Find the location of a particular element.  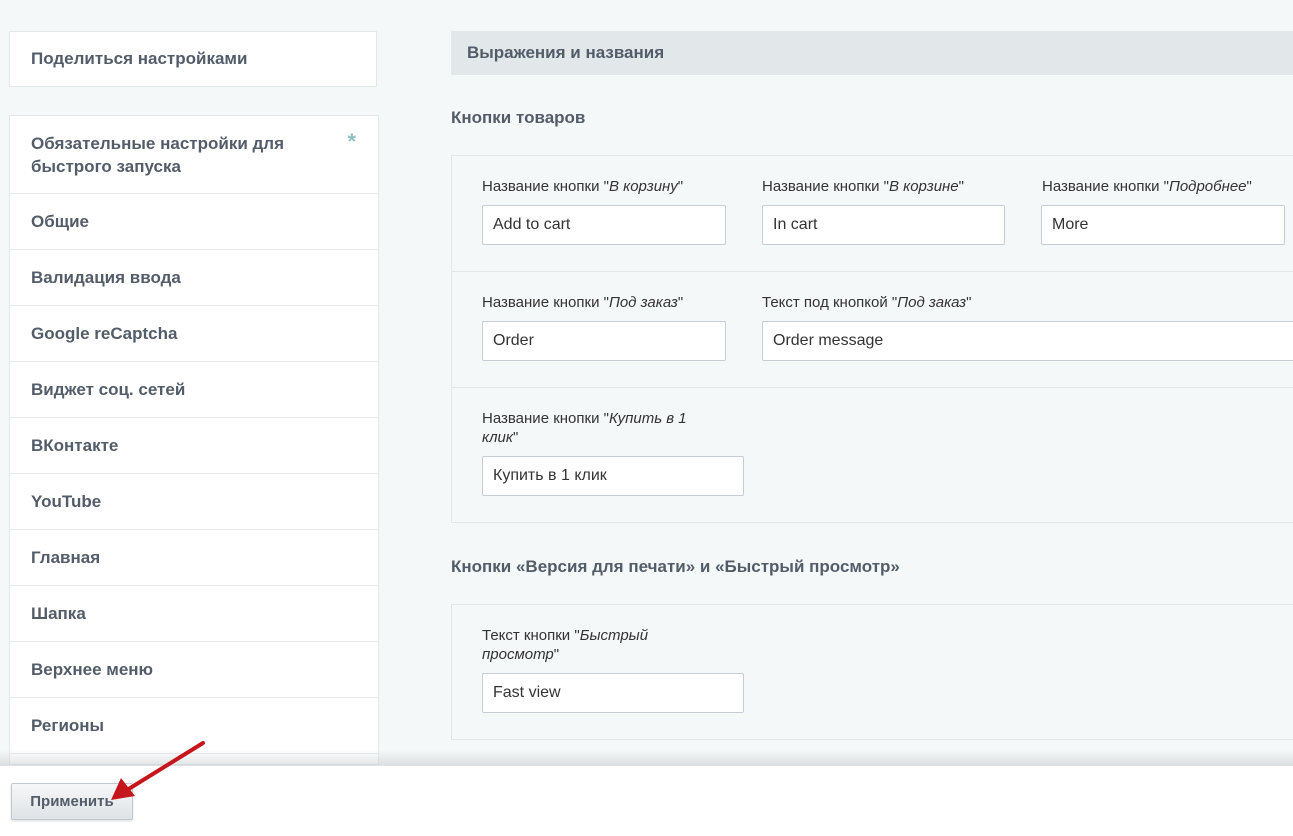

field-label: Название кнопки "В корзину" is located at coordinates (583, 186).